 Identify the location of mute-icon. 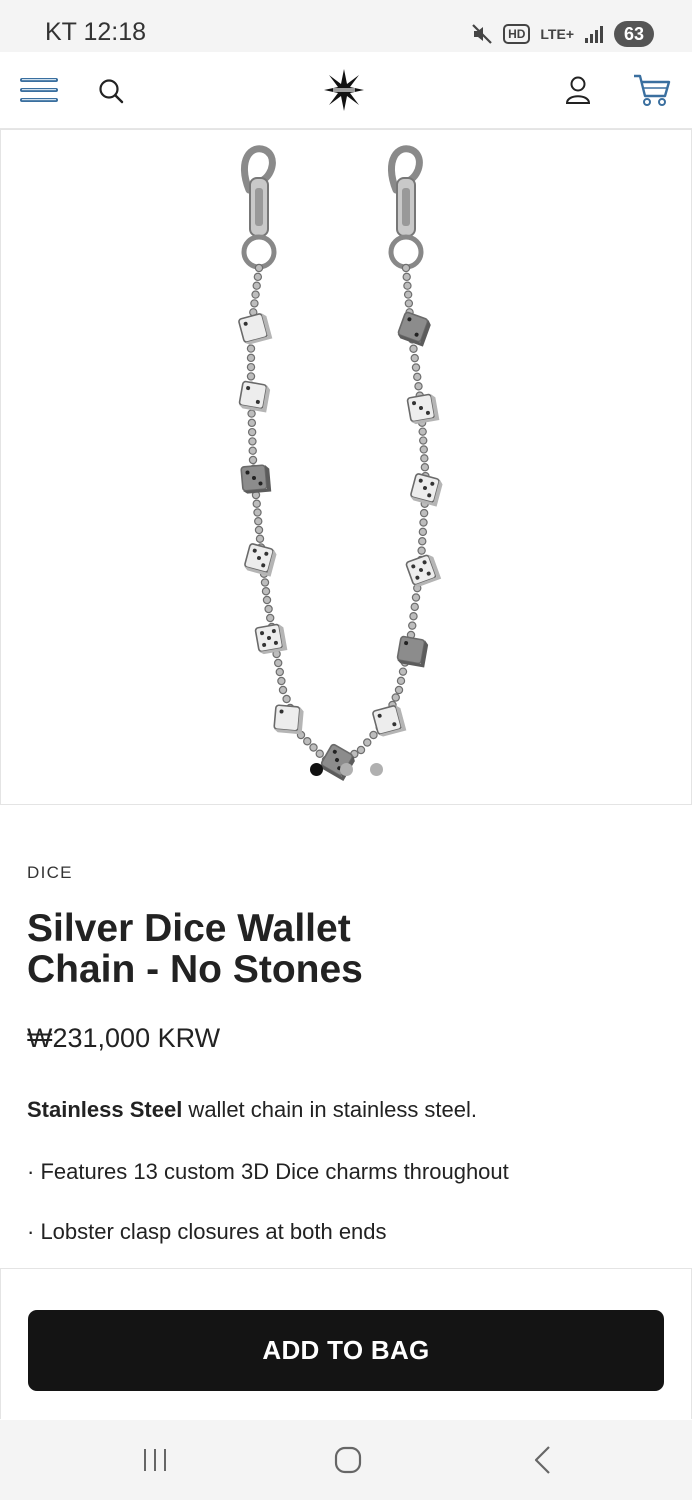
(482, 34).